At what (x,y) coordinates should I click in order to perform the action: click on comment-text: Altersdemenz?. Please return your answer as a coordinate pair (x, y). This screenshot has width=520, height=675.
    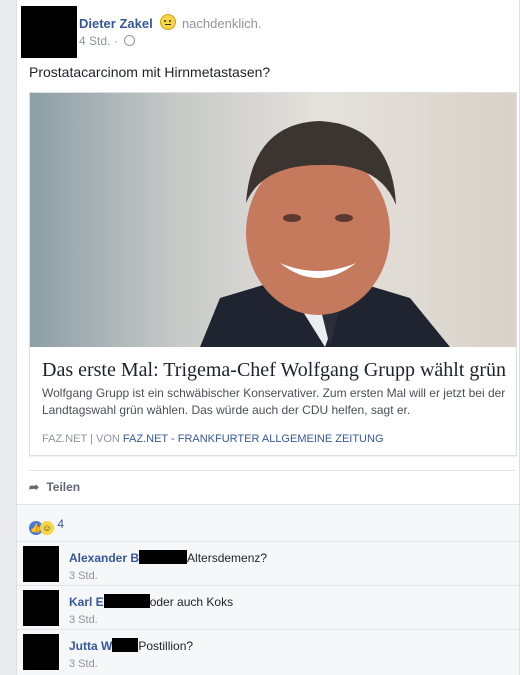
    Looking at the image, I should click on (227, 558).